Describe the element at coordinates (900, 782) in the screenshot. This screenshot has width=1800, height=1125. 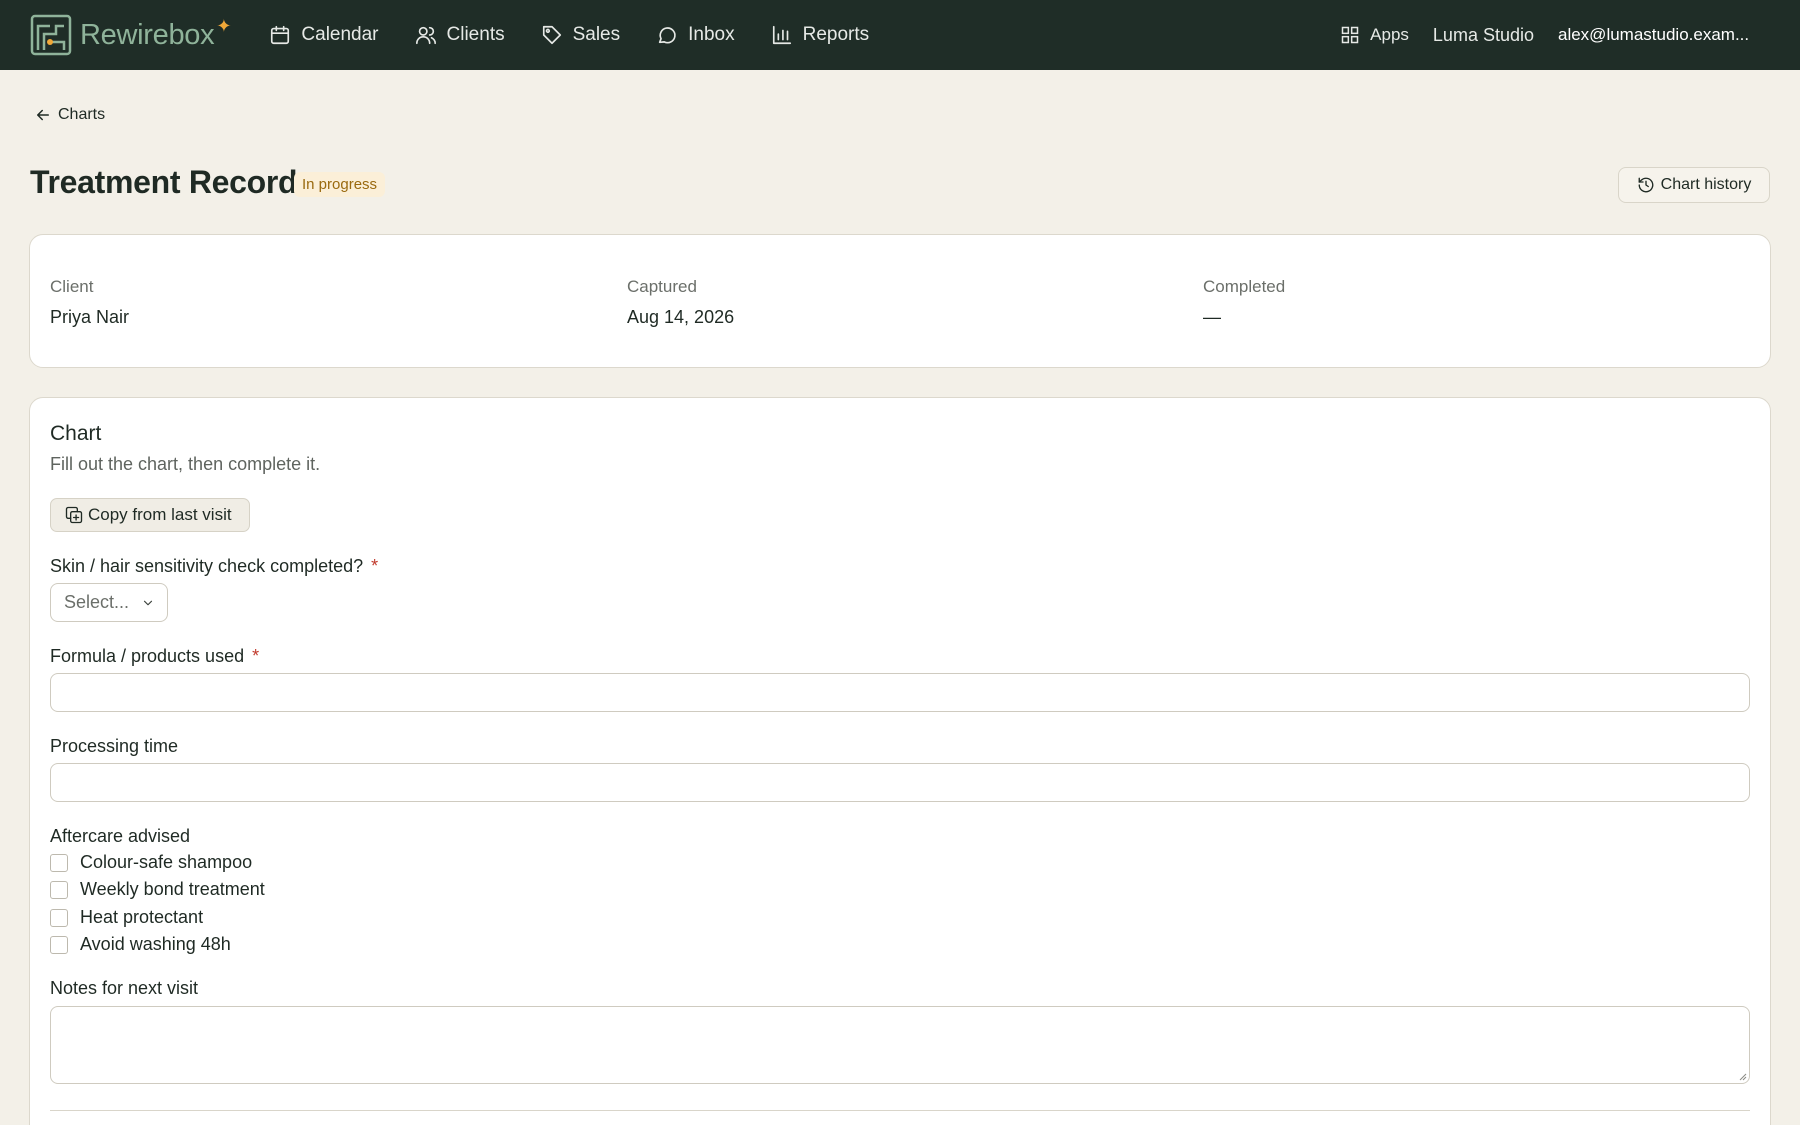
I see `processing-time-input` at that location.